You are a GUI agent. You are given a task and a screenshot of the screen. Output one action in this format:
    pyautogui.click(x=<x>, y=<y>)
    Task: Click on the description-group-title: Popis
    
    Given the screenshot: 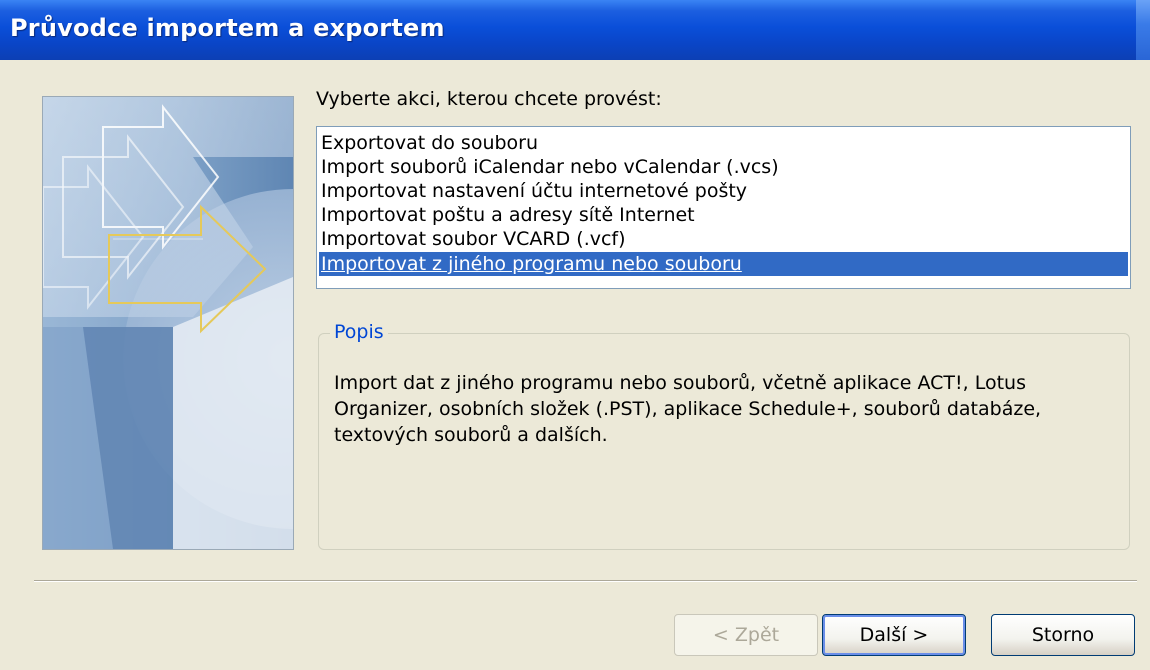 What is the action you would take?
    pyautogui.click(x=359, y=332)
    